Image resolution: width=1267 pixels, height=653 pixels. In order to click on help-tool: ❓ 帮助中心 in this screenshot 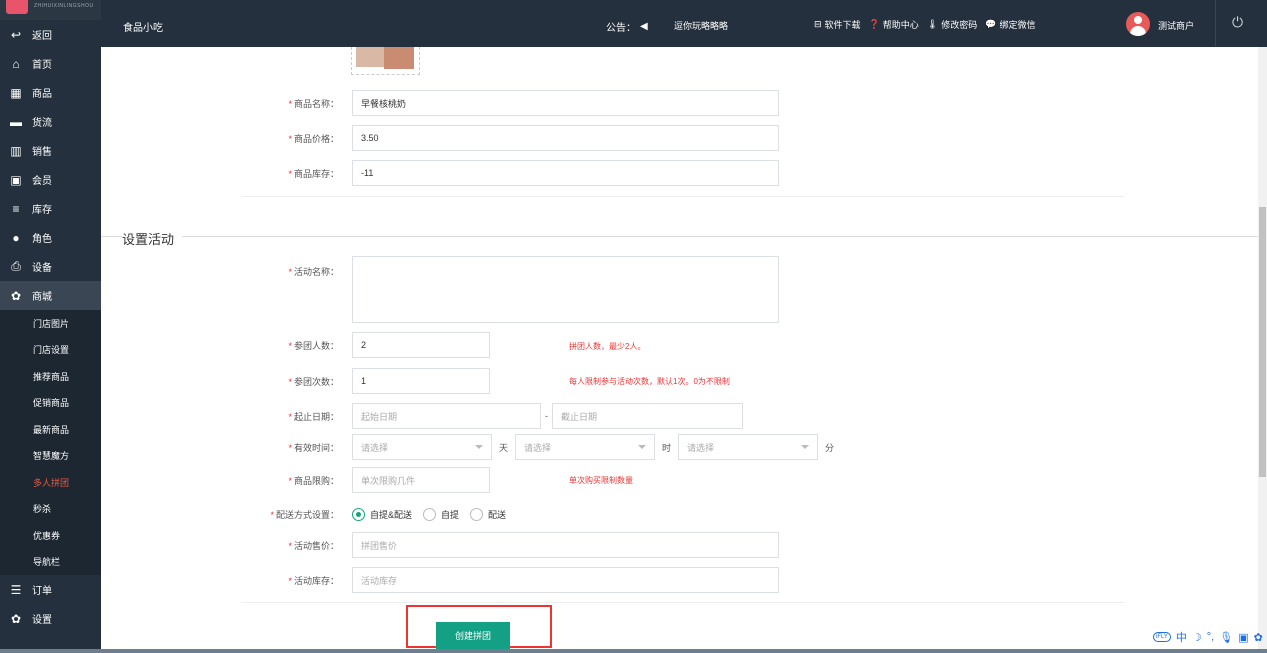, I will do `click(894, 24)`.